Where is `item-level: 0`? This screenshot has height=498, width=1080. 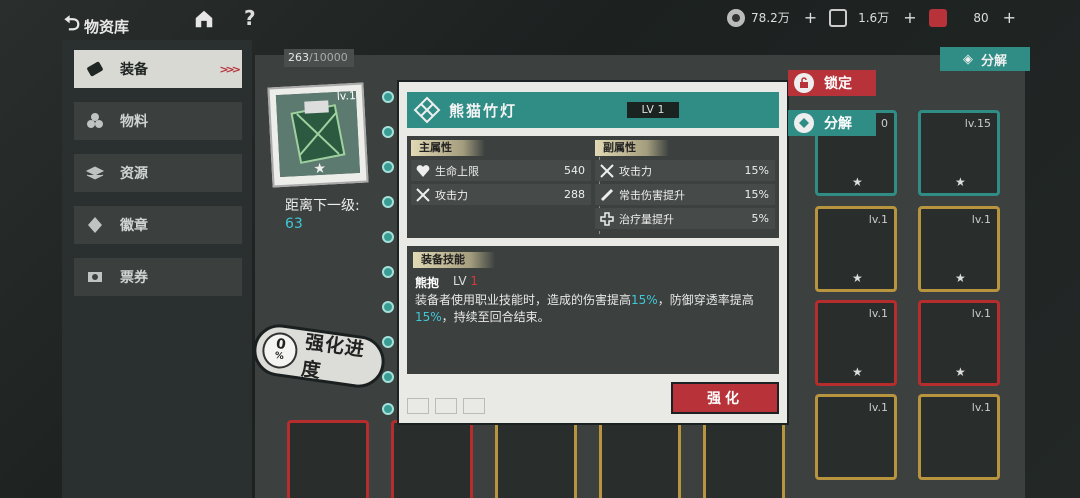
item-level: 0 is located at coordinates (884, 123).